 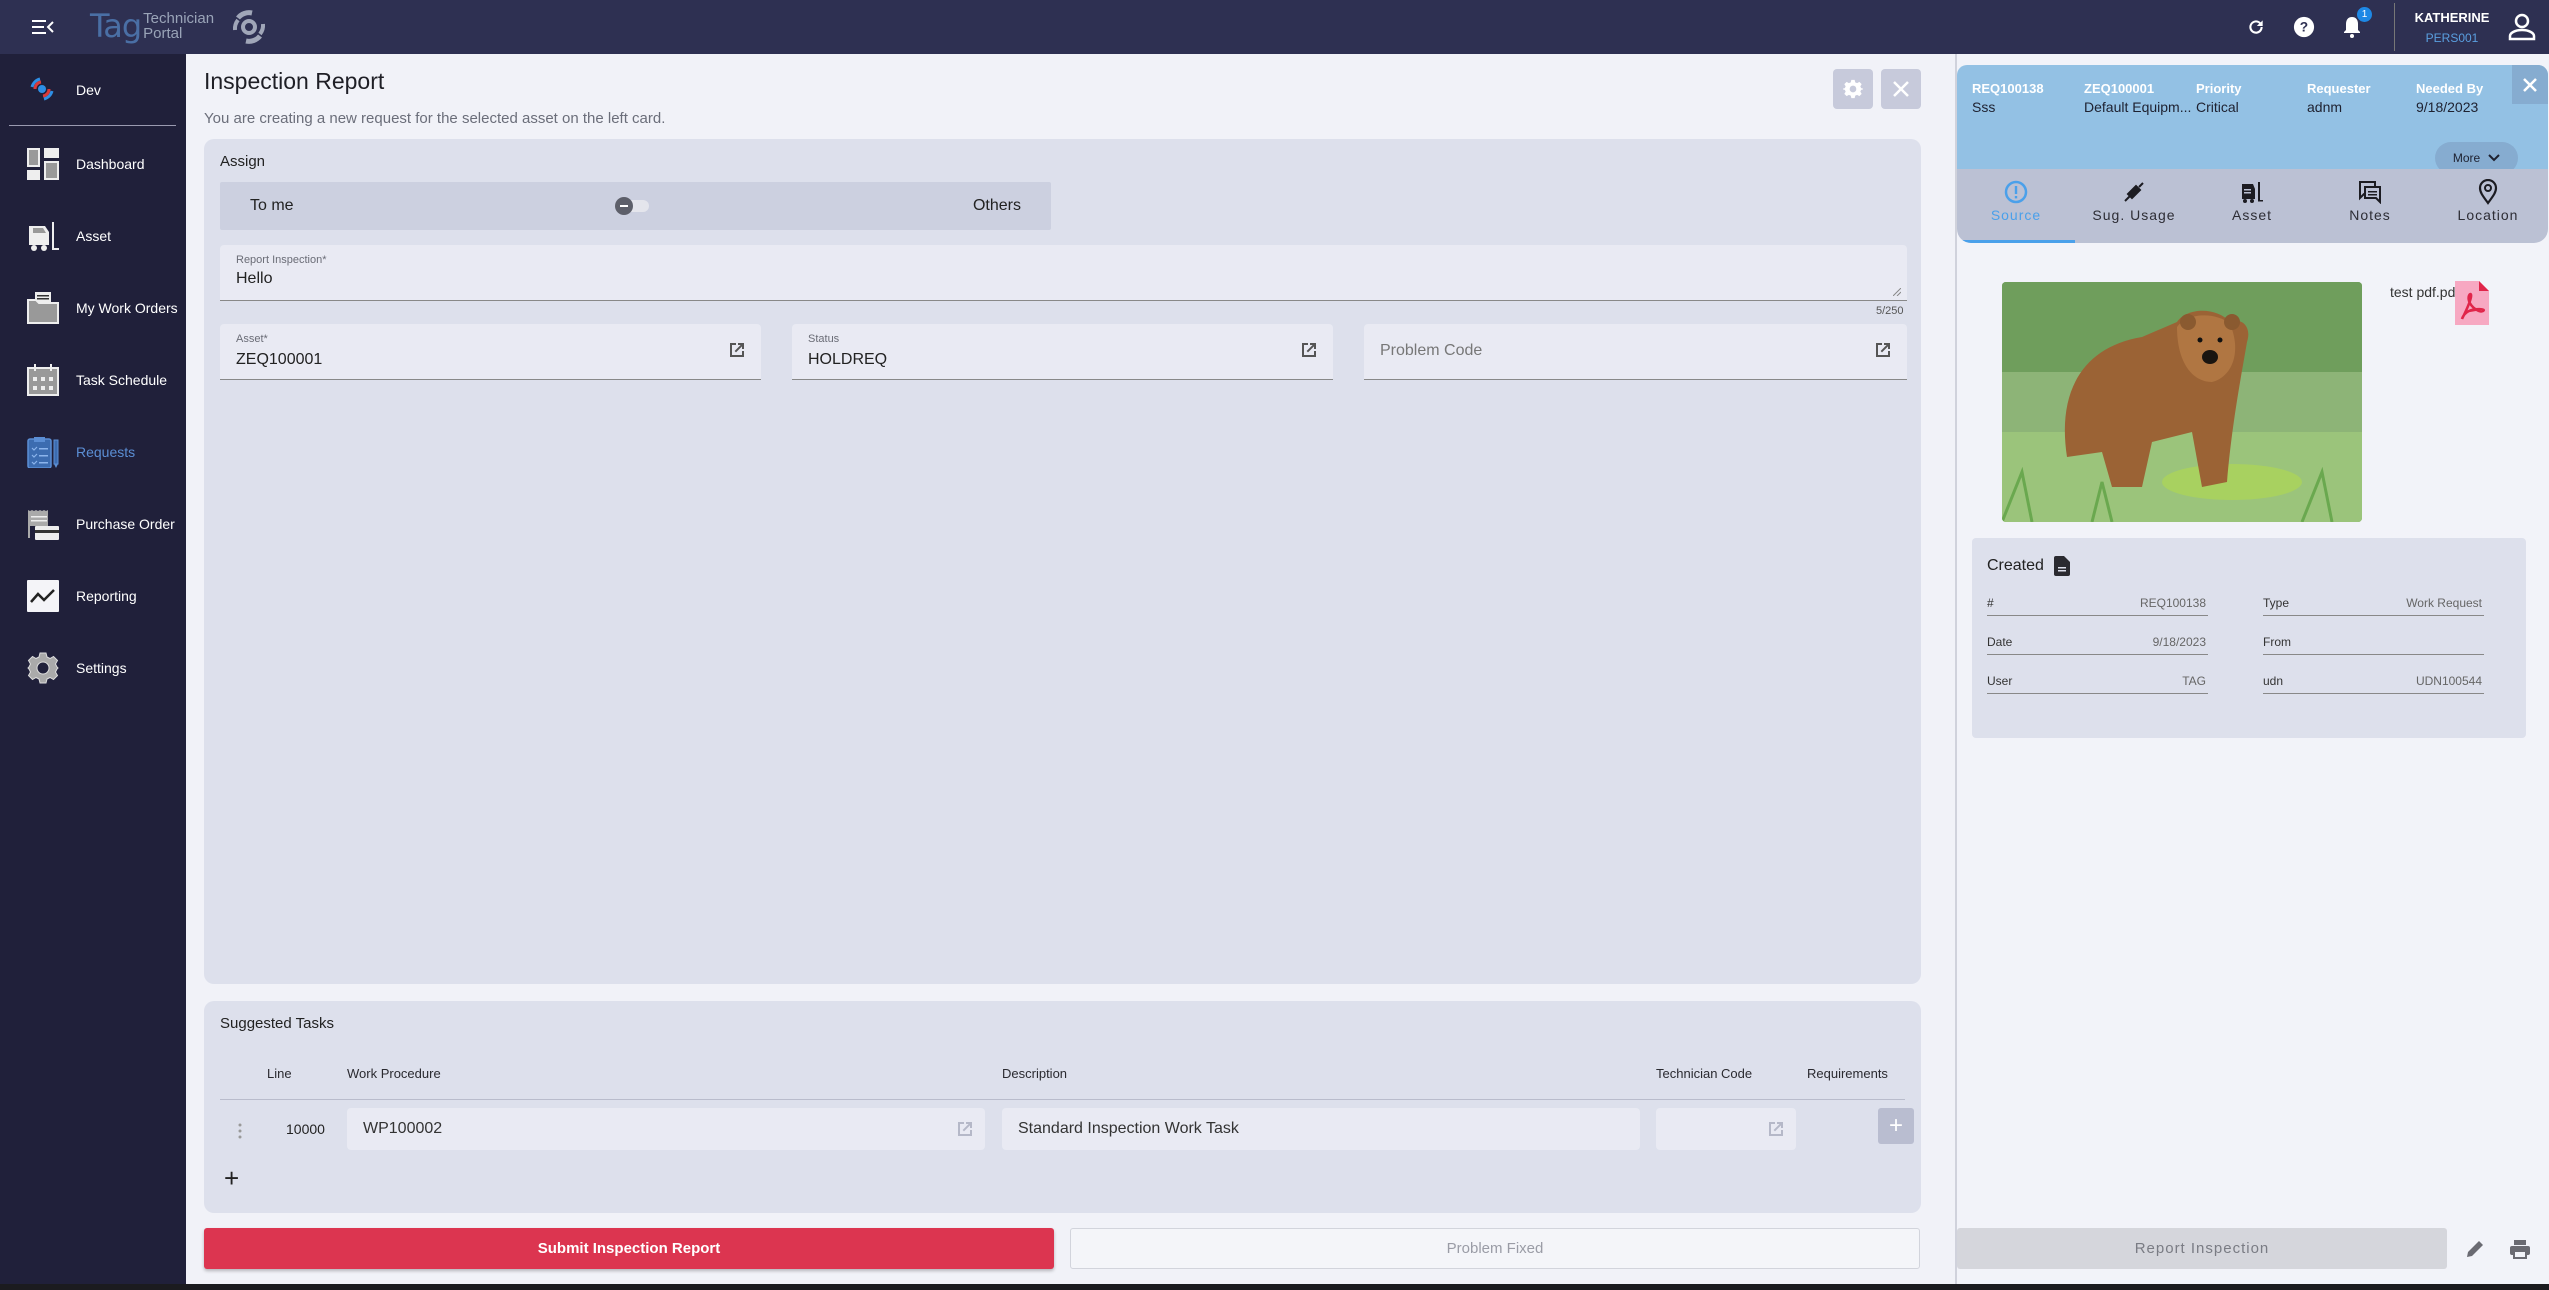 What do you see at coordinates (2134, 206) in the screenshot?
I see `tab-sug-usage: Sug. Usage` at bounding box center [2134, 206].